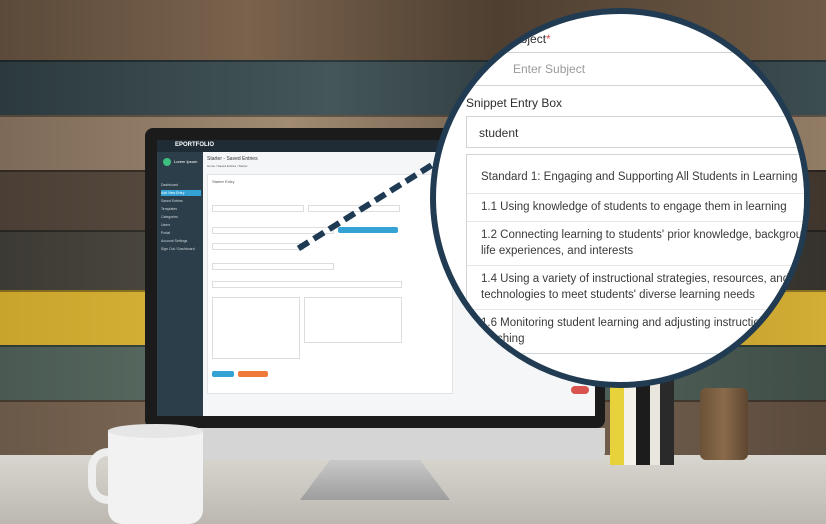  Describe the element at coordinates (186, 161) in the screenshot. I see `user-name: Lorem Ipsum` at that location.